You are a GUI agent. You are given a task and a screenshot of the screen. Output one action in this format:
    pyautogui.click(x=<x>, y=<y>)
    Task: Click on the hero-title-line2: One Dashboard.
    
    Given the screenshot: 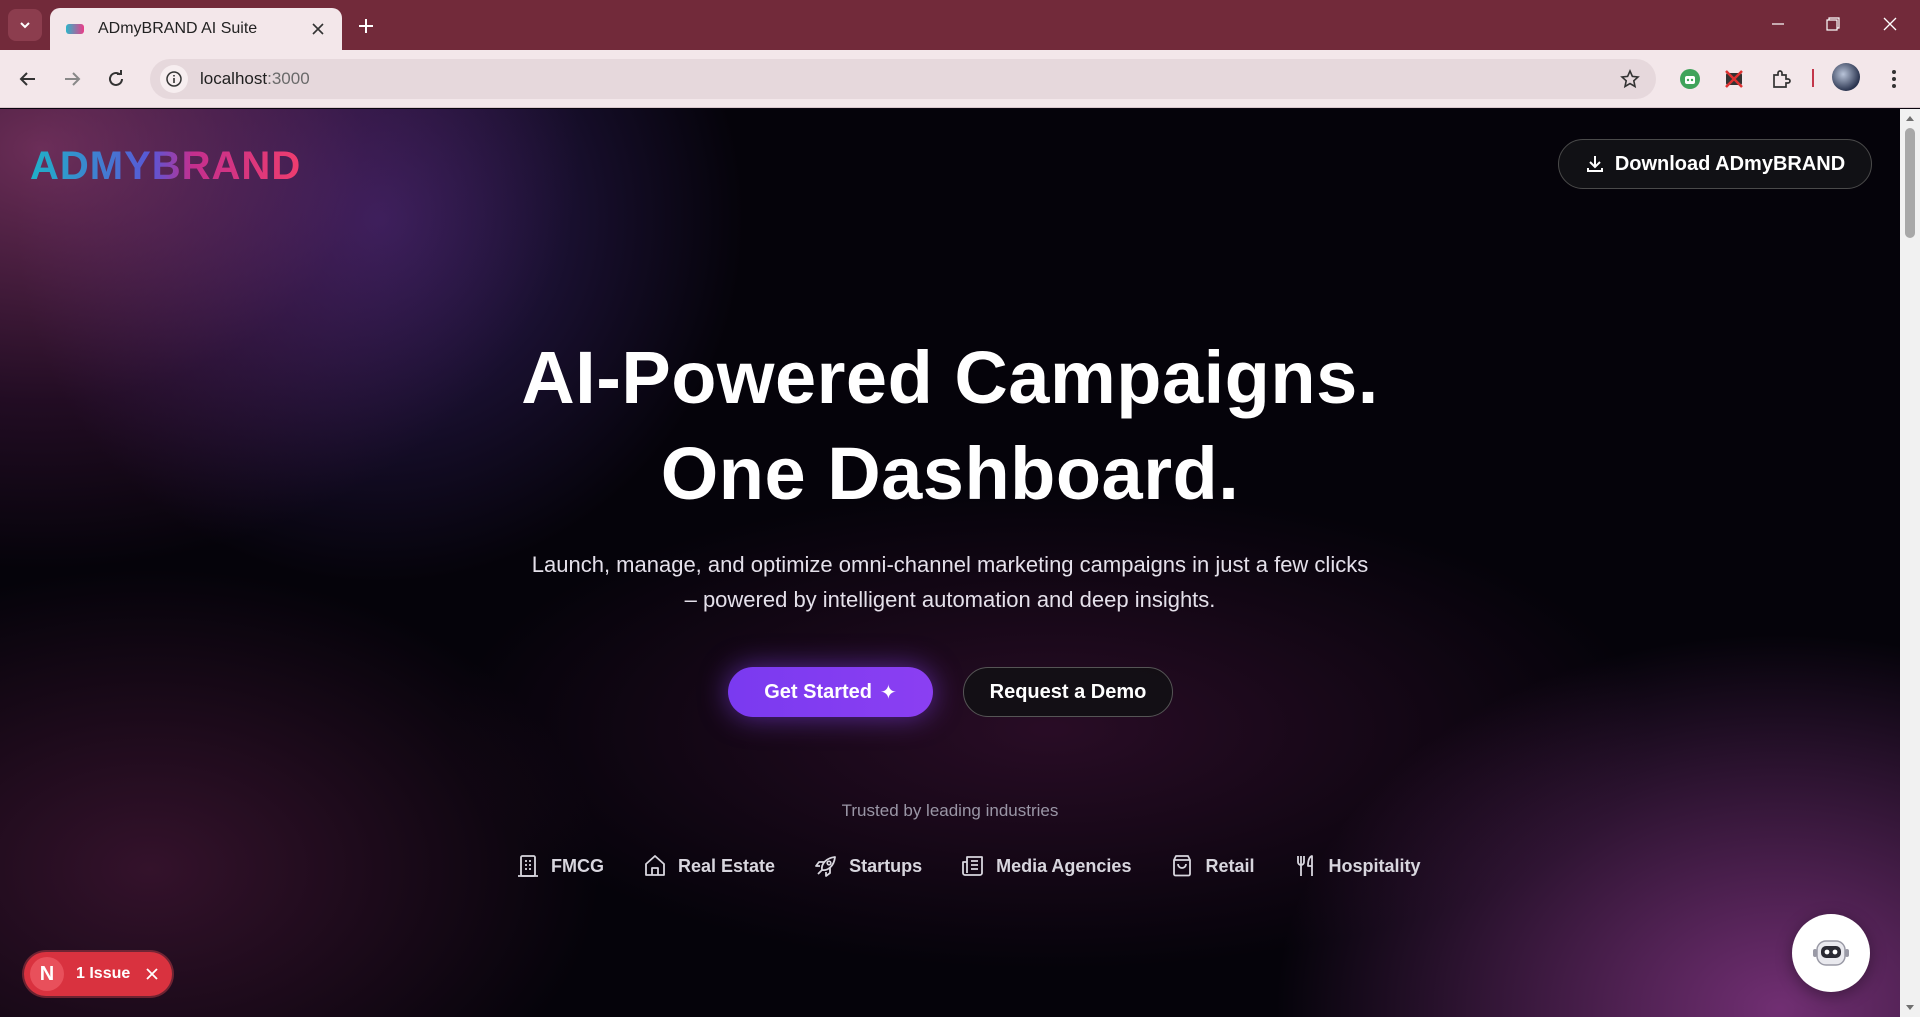 What is the action you would take?
    pyautogui.click(x=950, y=473)
    